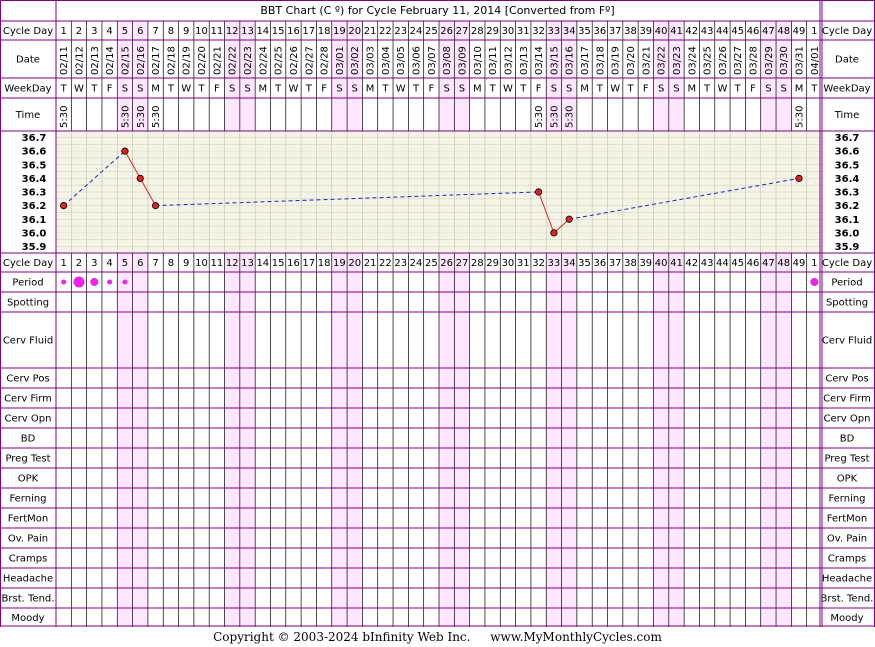 This screenshot has height=647, width=875. What do you see at coordinates (79, 263) in the screenshot?
I see `cycle-day-label-bottom: 2` at bounding box center [79, 263].